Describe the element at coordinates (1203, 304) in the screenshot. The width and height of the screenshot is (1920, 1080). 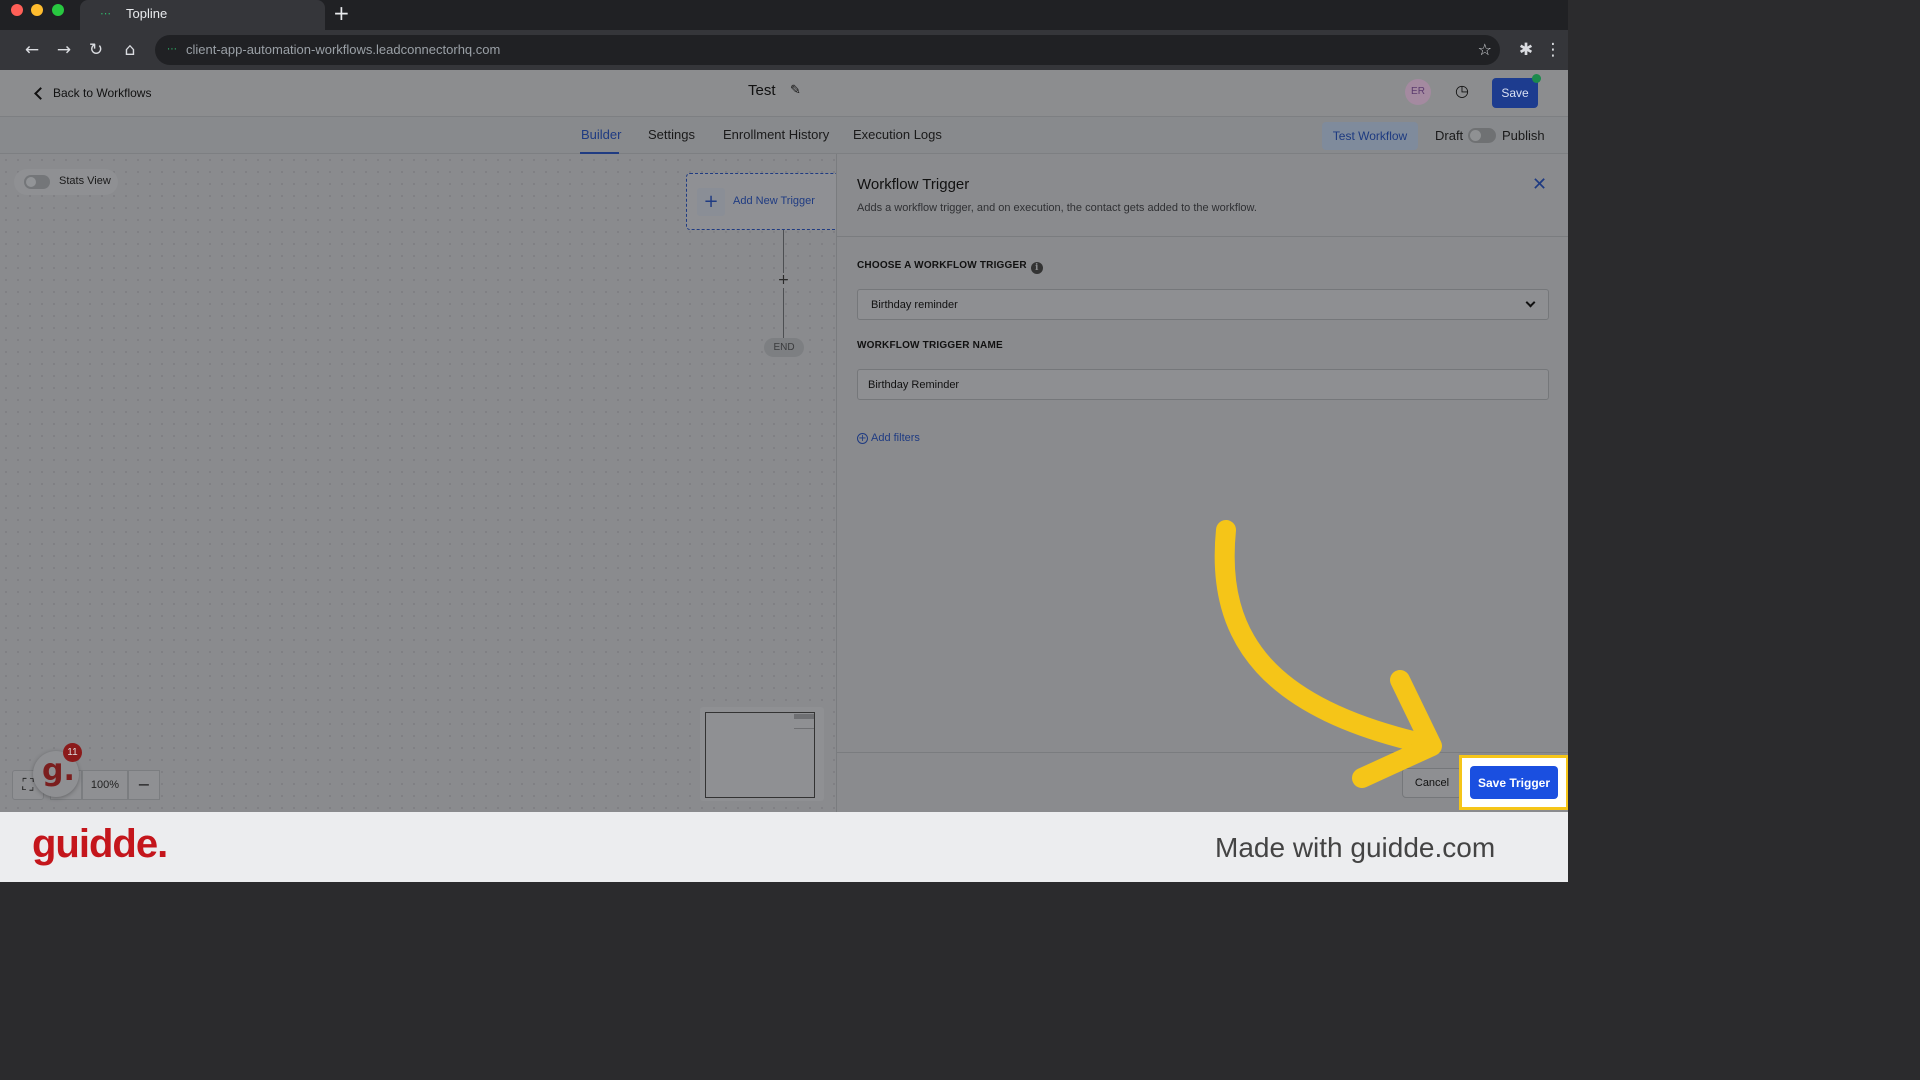
I see `trigger-select: Birthday reminder` at that location.